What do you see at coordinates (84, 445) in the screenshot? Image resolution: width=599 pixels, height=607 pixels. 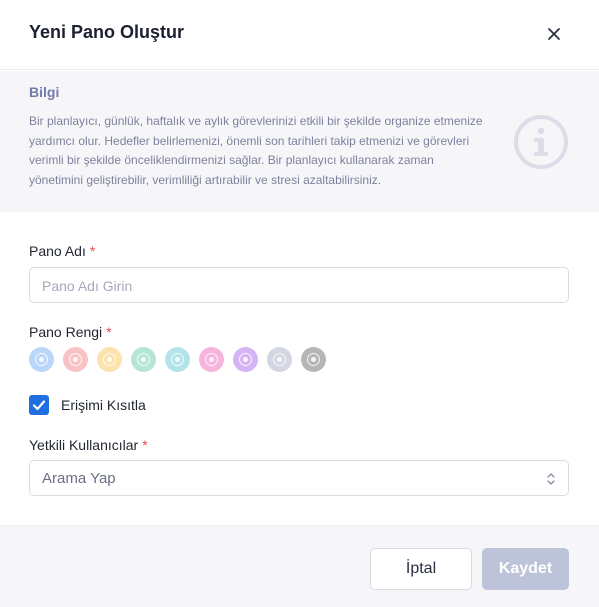 I see `authorized-users-label-text: Yetkili Kullanıcılar` at bounding box center [84, 445].